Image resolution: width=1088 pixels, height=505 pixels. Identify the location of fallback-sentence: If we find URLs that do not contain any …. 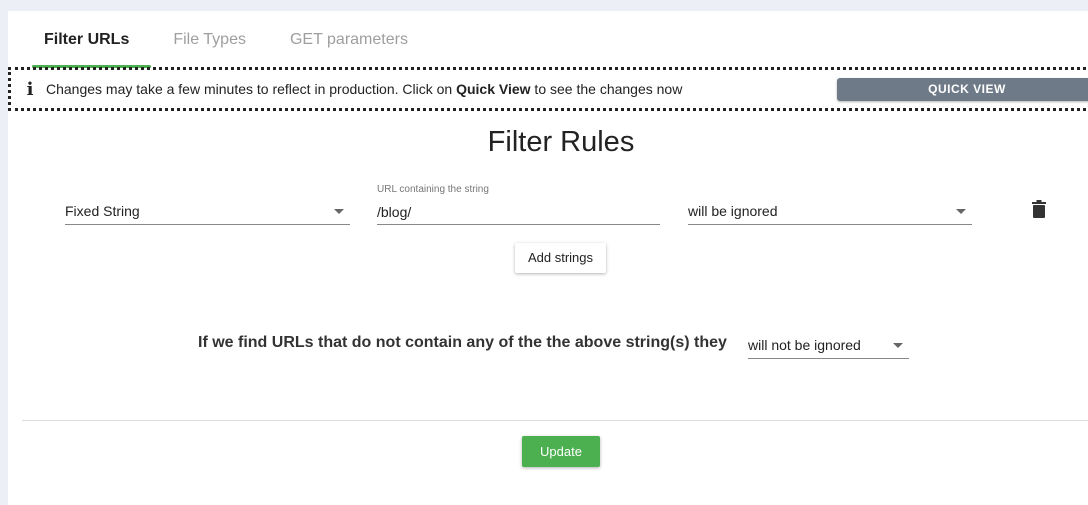
(462, 342).